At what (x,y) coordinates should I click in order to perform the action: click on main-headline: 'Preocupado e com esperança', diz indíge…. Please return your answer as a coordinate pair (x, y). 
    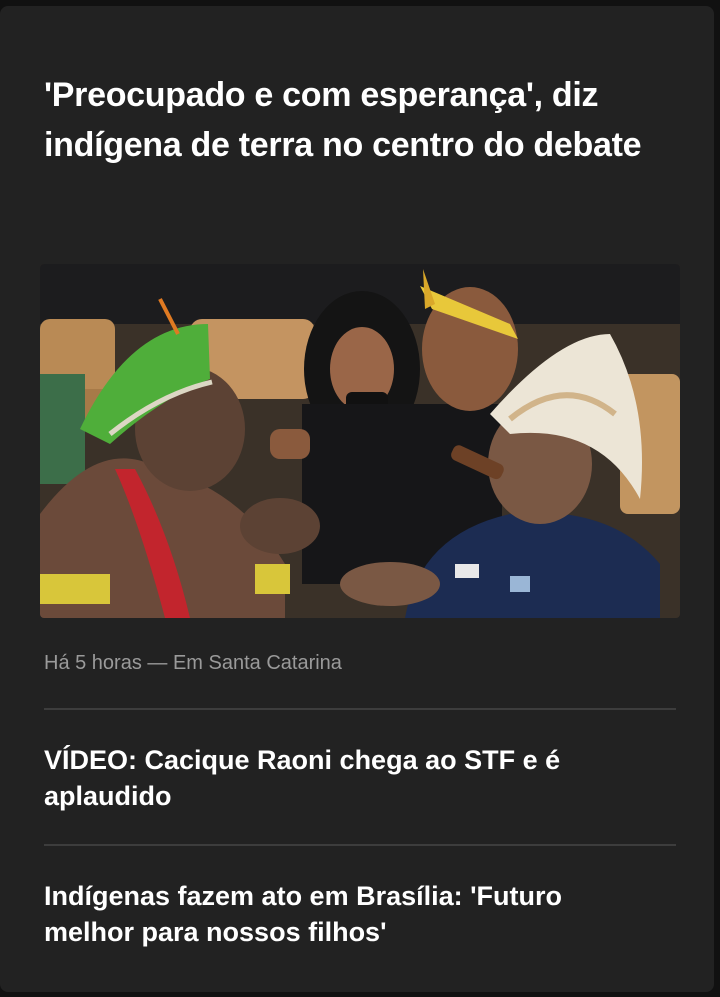
    Looking at the image, I should click on (354, 120).